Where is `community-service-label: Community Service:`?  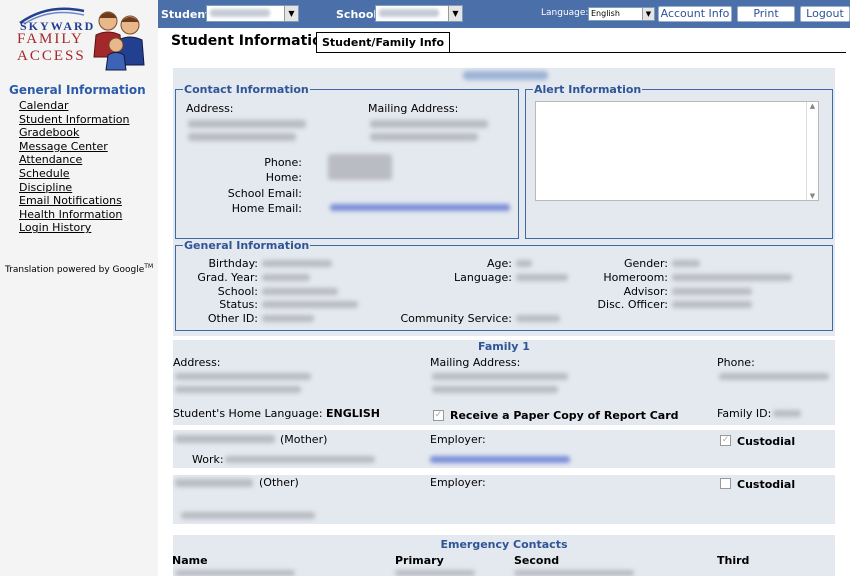 community-service-label: Community Service: is located at coordinates (456, 318).